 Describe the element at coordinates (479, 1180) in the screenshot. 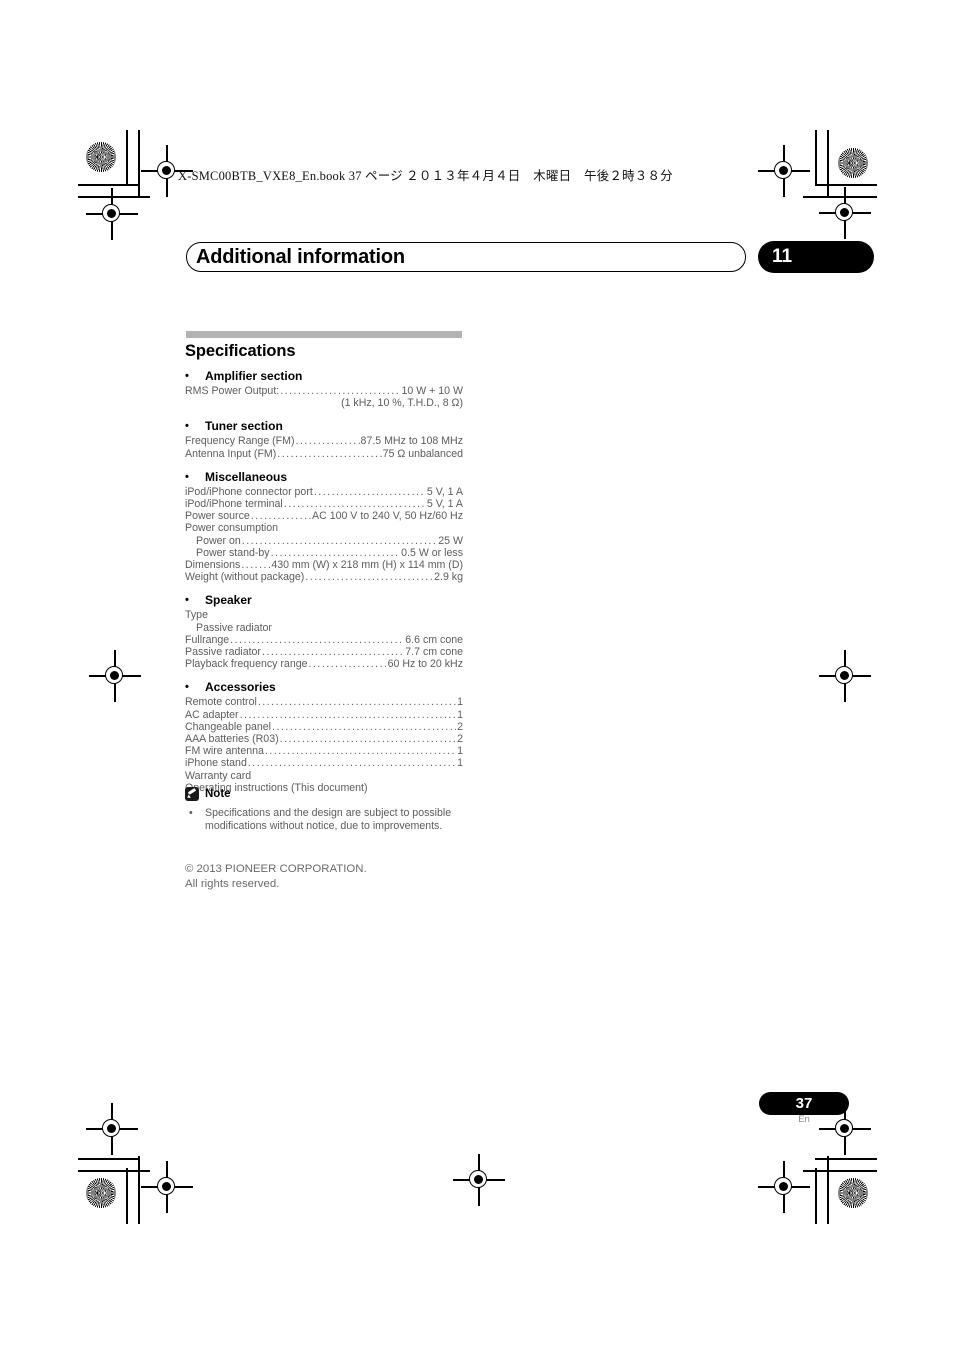

I see `registration-mark-bottom-center` at that location.